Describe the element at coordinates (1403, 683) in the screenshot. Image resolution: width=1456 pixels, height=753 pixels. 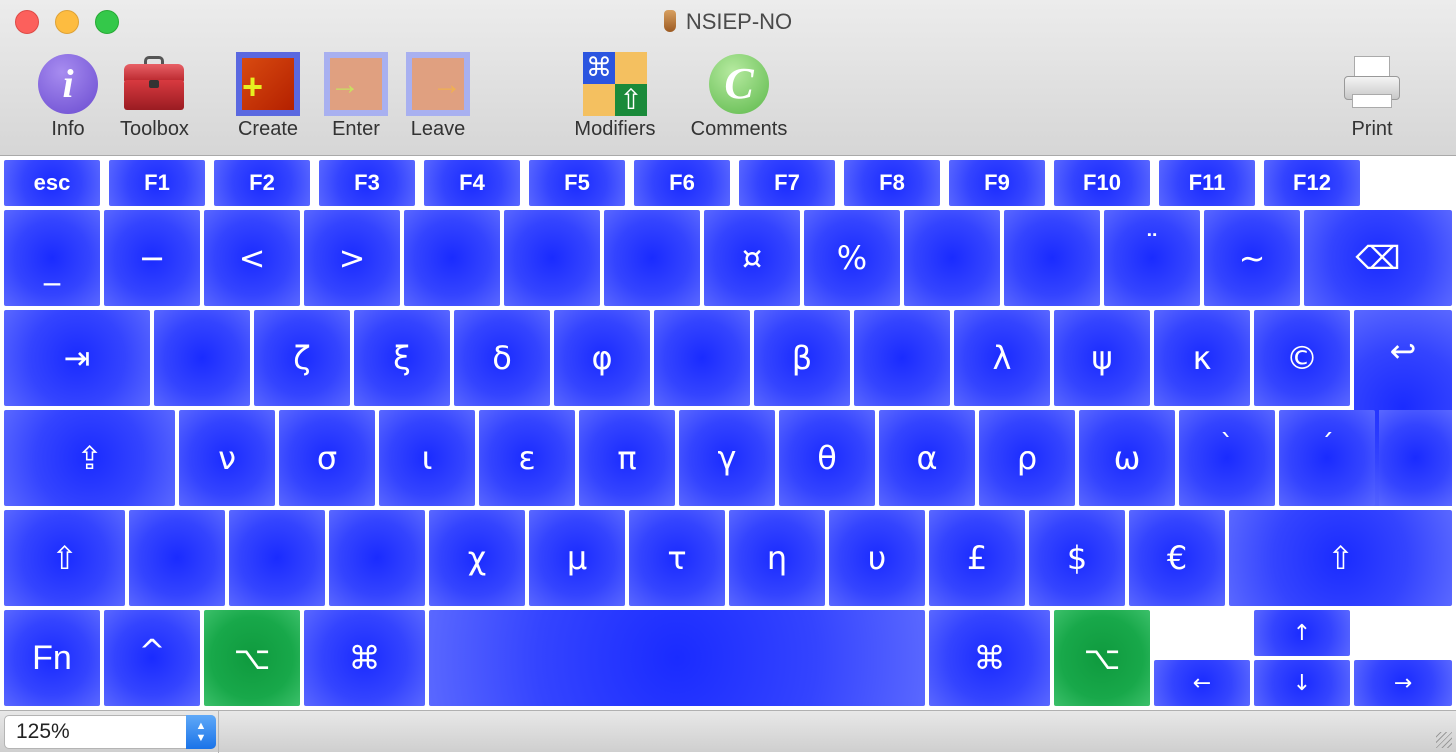
I see `right-arrow-key: →` at that location.